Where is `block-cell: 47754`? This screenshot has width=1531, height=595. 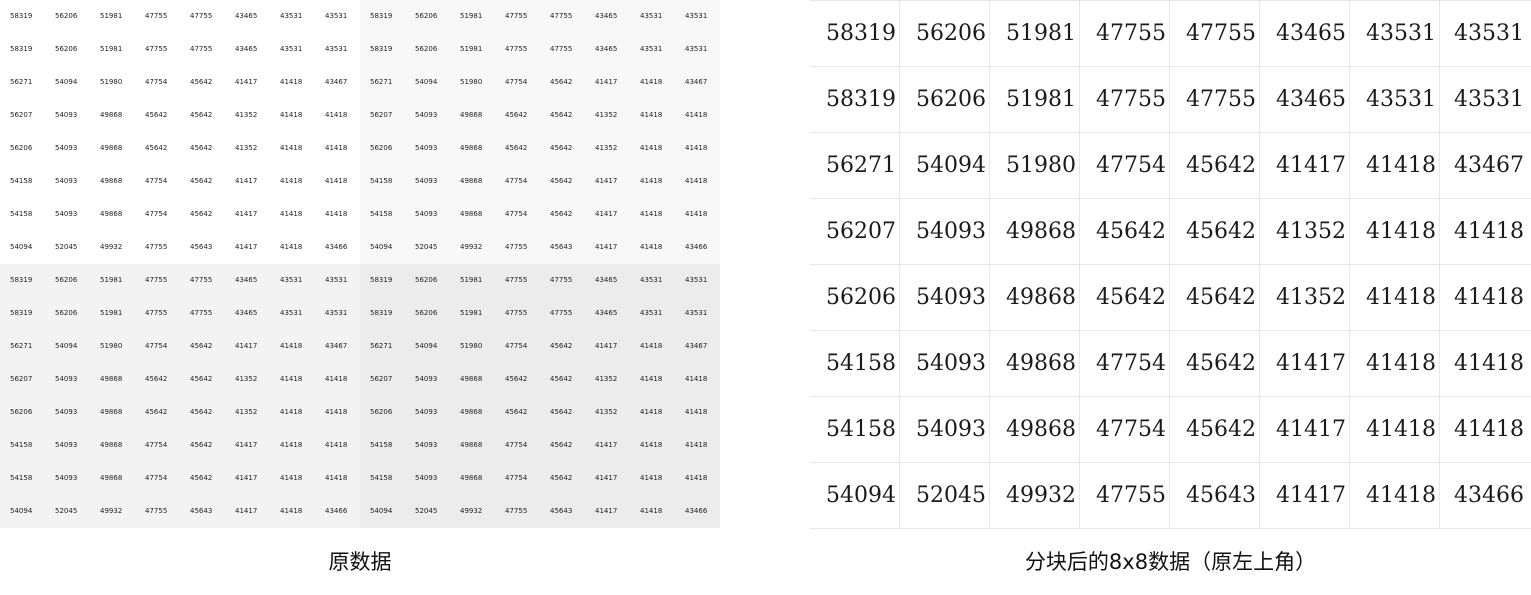 block-cell: 47754 is located at coordinates (1125, 166).